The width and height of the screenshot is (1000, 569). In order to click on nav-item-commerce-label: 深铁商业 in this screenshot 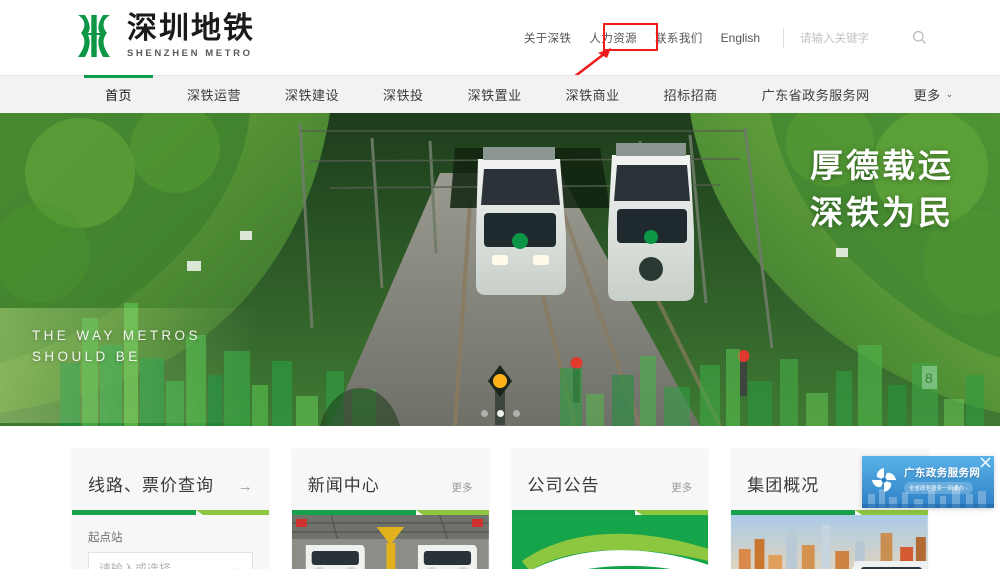, I will do `click(592, 96)`.